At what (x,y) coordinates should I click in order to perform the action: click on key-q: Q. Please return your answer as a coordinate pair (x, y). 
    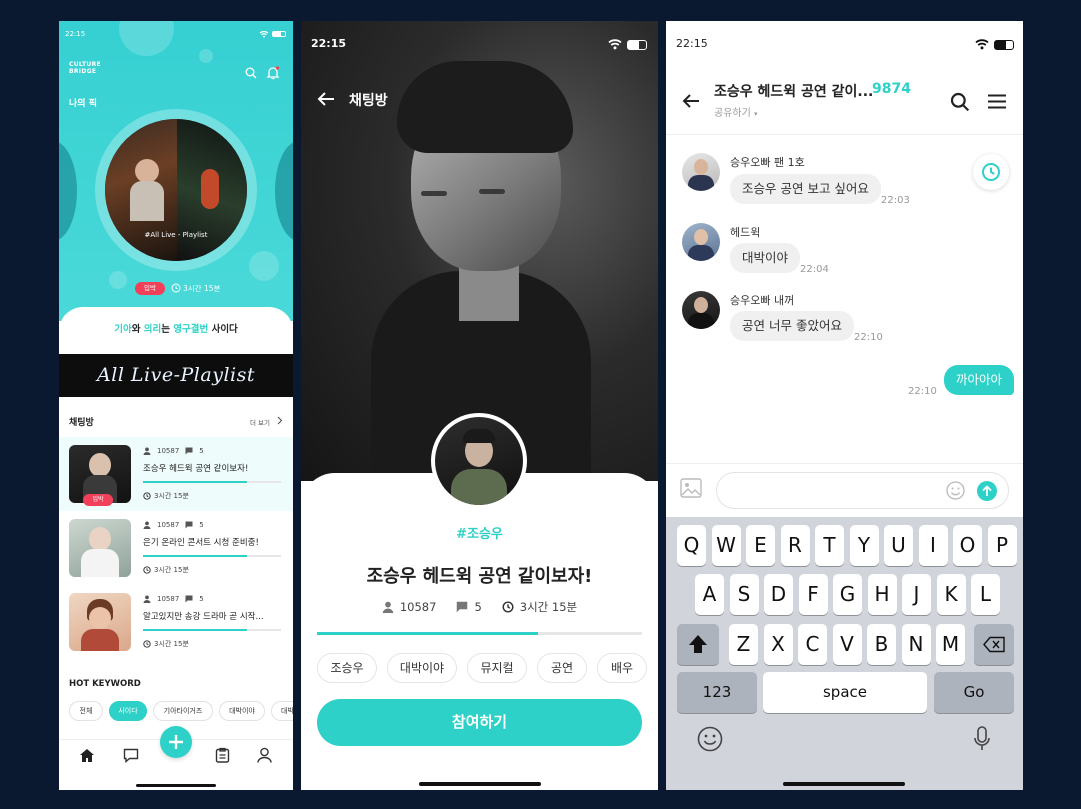
    Looking at the image, I should click on (691, 545).